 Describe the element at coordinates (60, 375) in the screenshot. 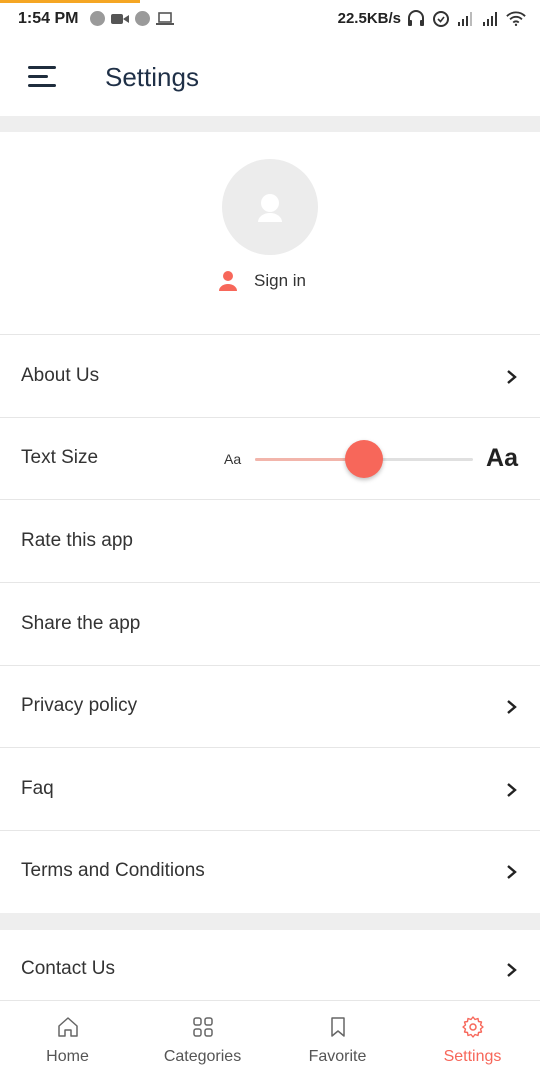

I see `about-us-label: About Us` at that location.